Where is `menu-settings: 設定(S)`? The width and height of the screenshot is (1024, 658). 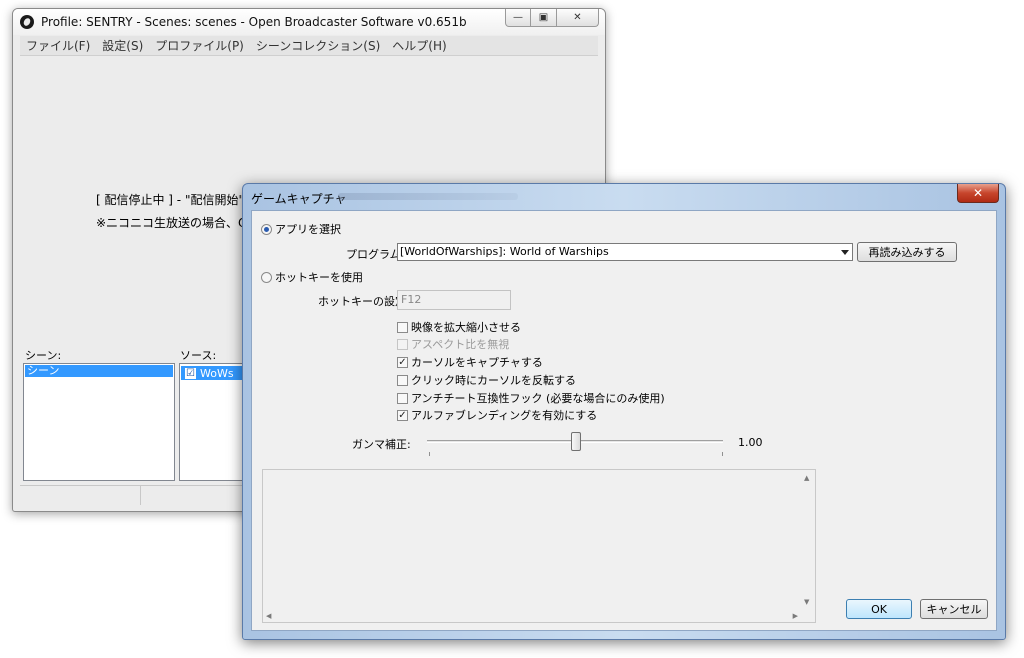
menu-settings: 設定(S) is located at coordinates (122, 45).